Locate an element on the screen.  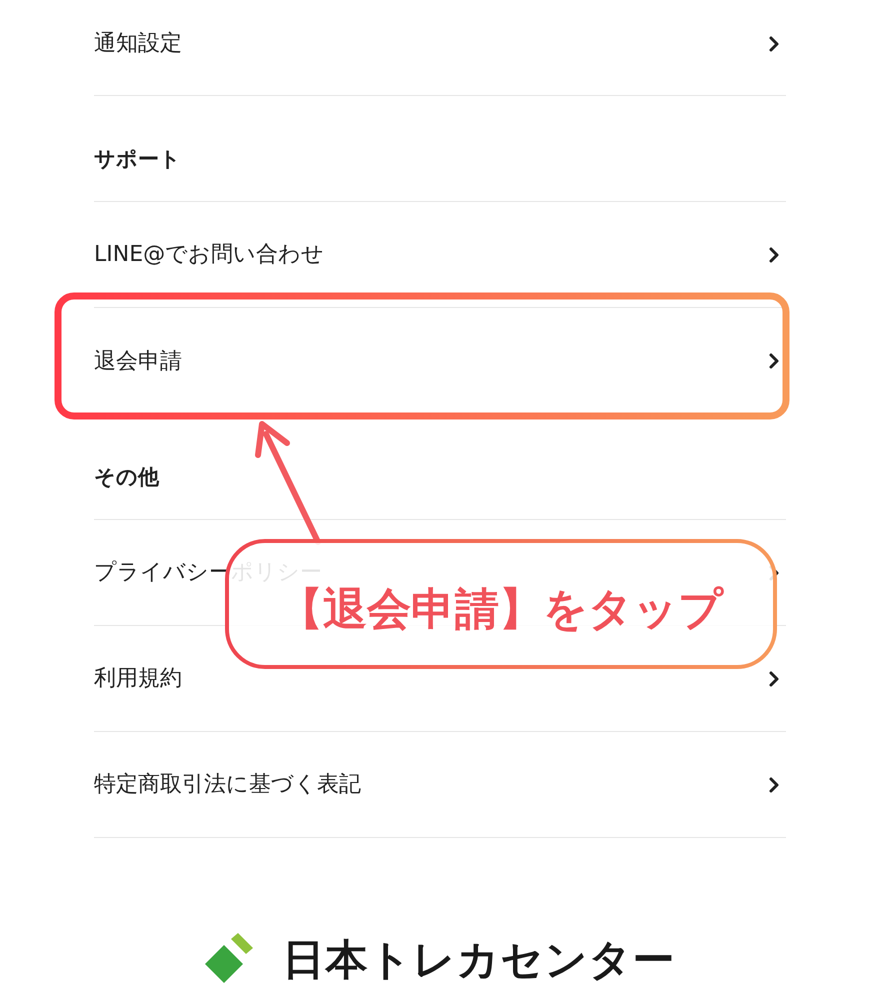
section-header: サポート is located at coordinates (137, 159).